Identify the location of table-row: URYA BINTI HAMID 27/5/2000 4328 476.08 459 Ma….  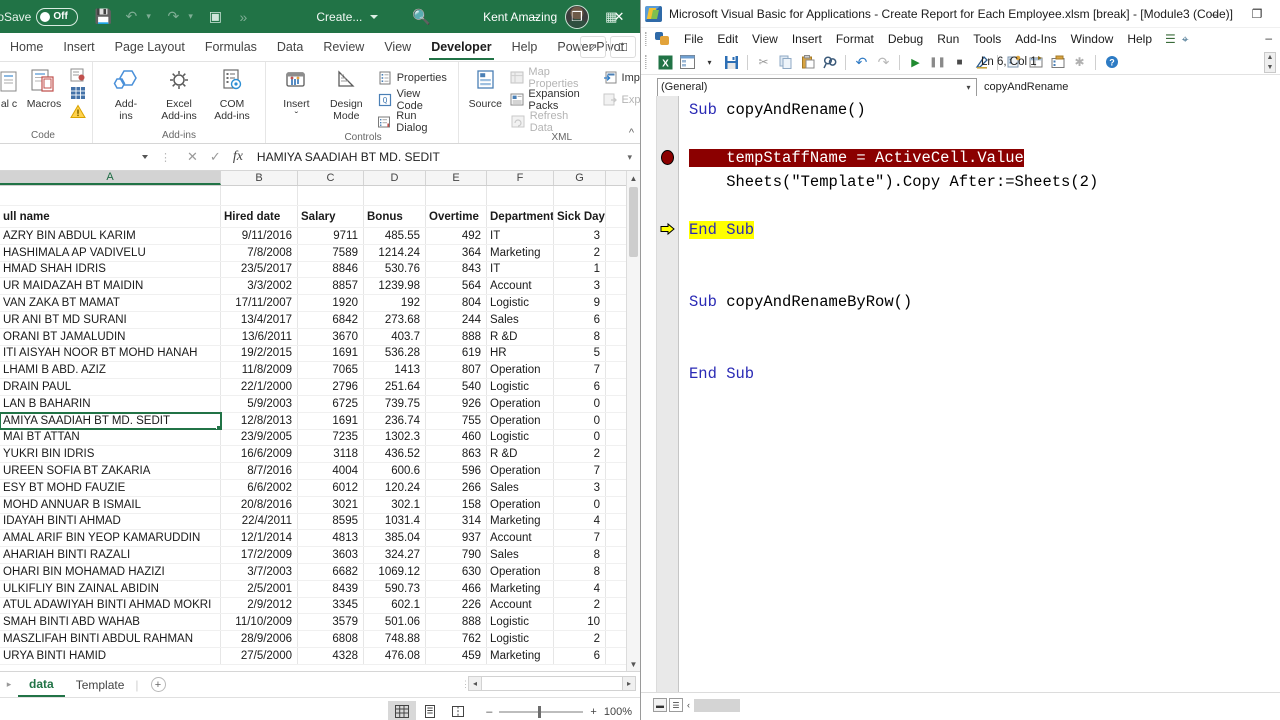
(320, 656).